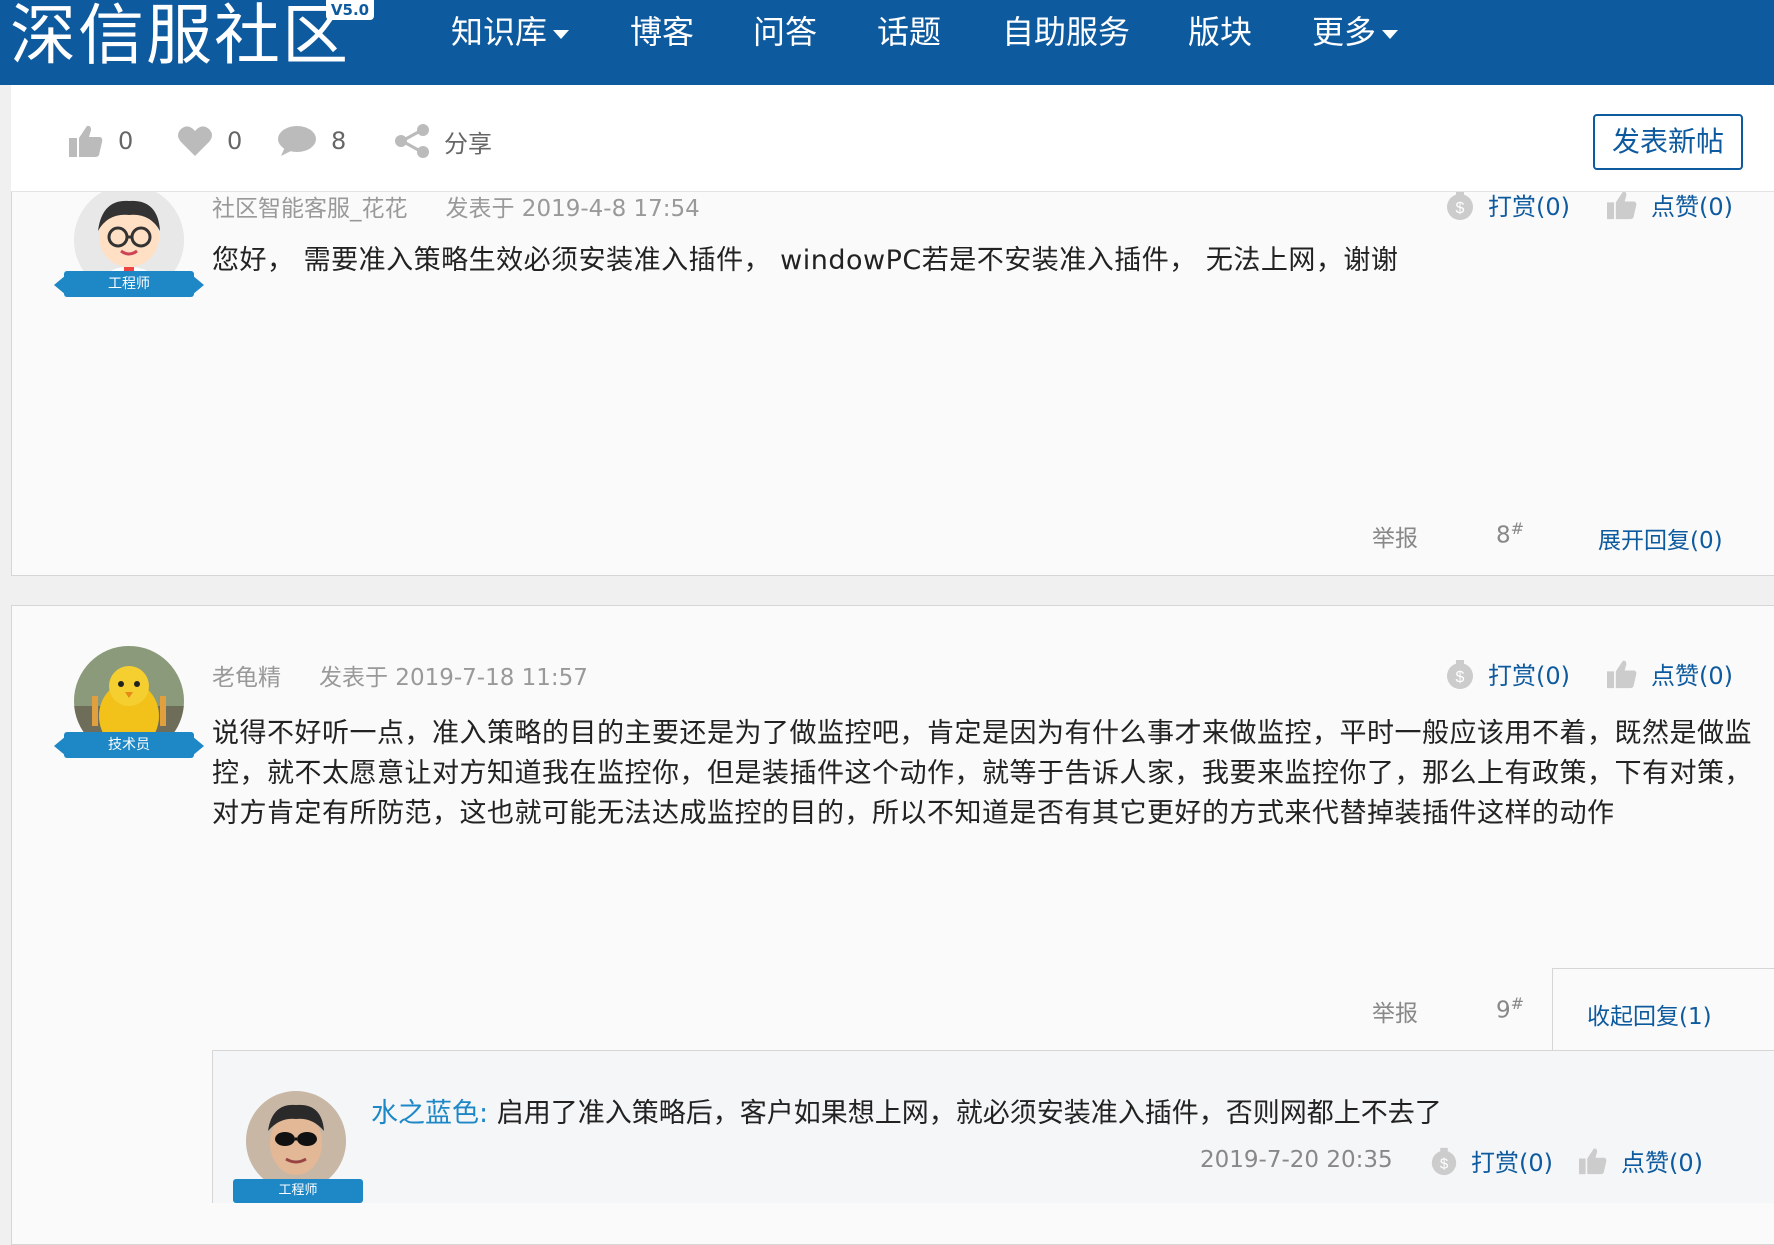  I want to click on nav-item-more: 更多, so click(1355, 32).